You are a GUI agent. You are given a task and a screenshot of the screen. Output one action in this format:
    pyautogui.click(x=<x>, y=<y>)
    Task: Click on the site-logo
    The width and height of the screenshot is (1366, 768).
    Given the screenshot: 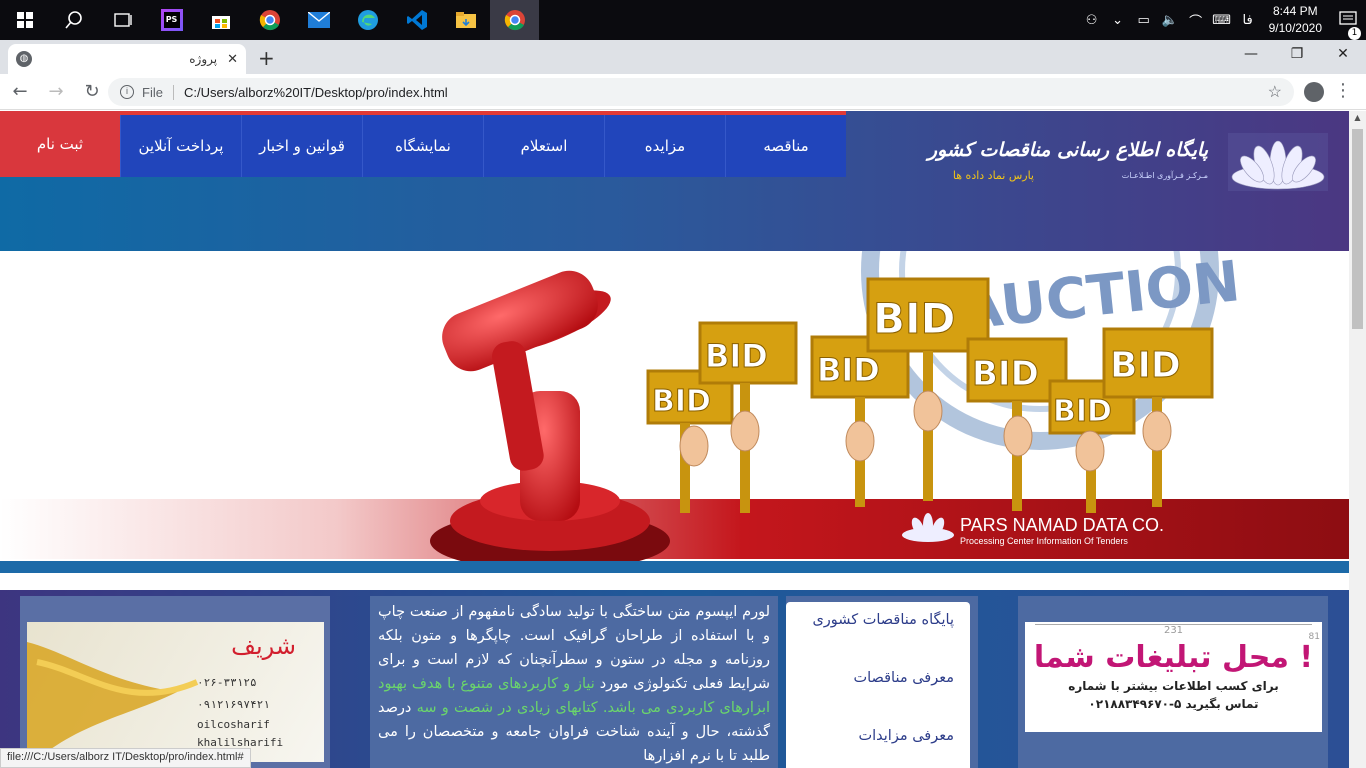 What is the action you would take?
    pyautogui.click(x=1278, y=162)
    